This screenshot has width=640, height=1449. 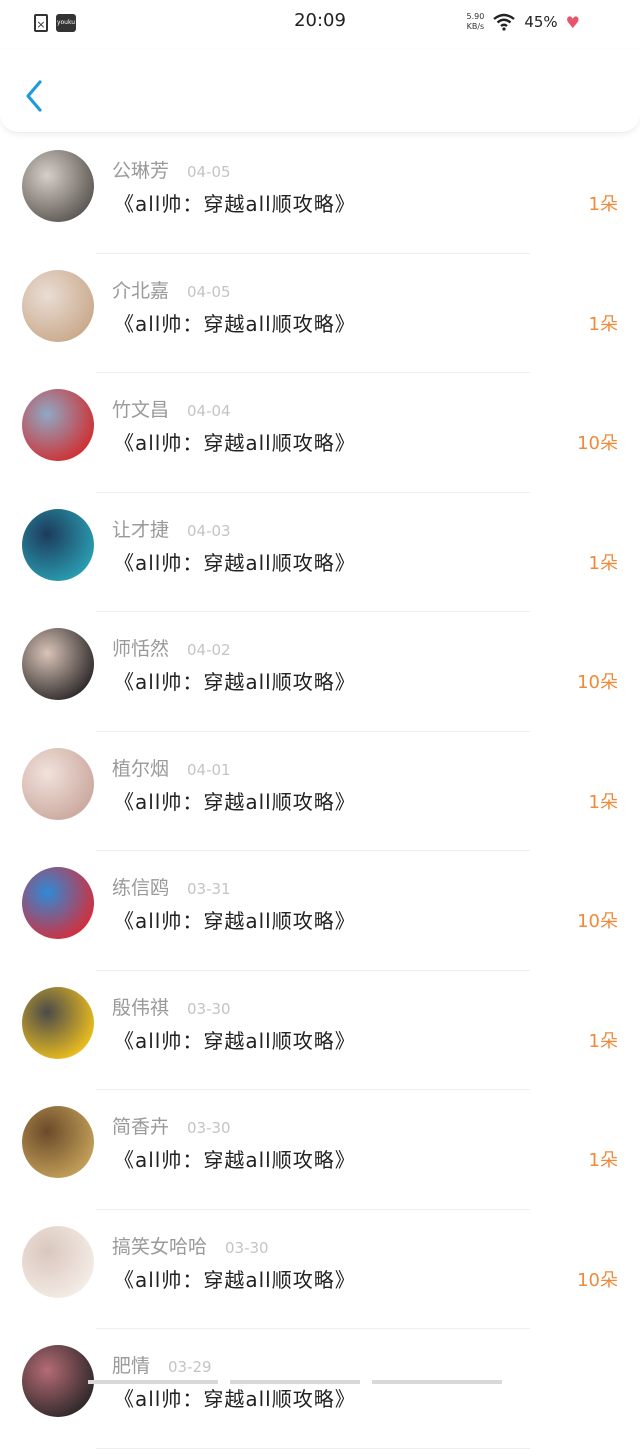 What do you see at coordinates (171, 289) in the screenshot?
I see `name-line: 介北嘉 04-05` at bounding box center [171, 289].